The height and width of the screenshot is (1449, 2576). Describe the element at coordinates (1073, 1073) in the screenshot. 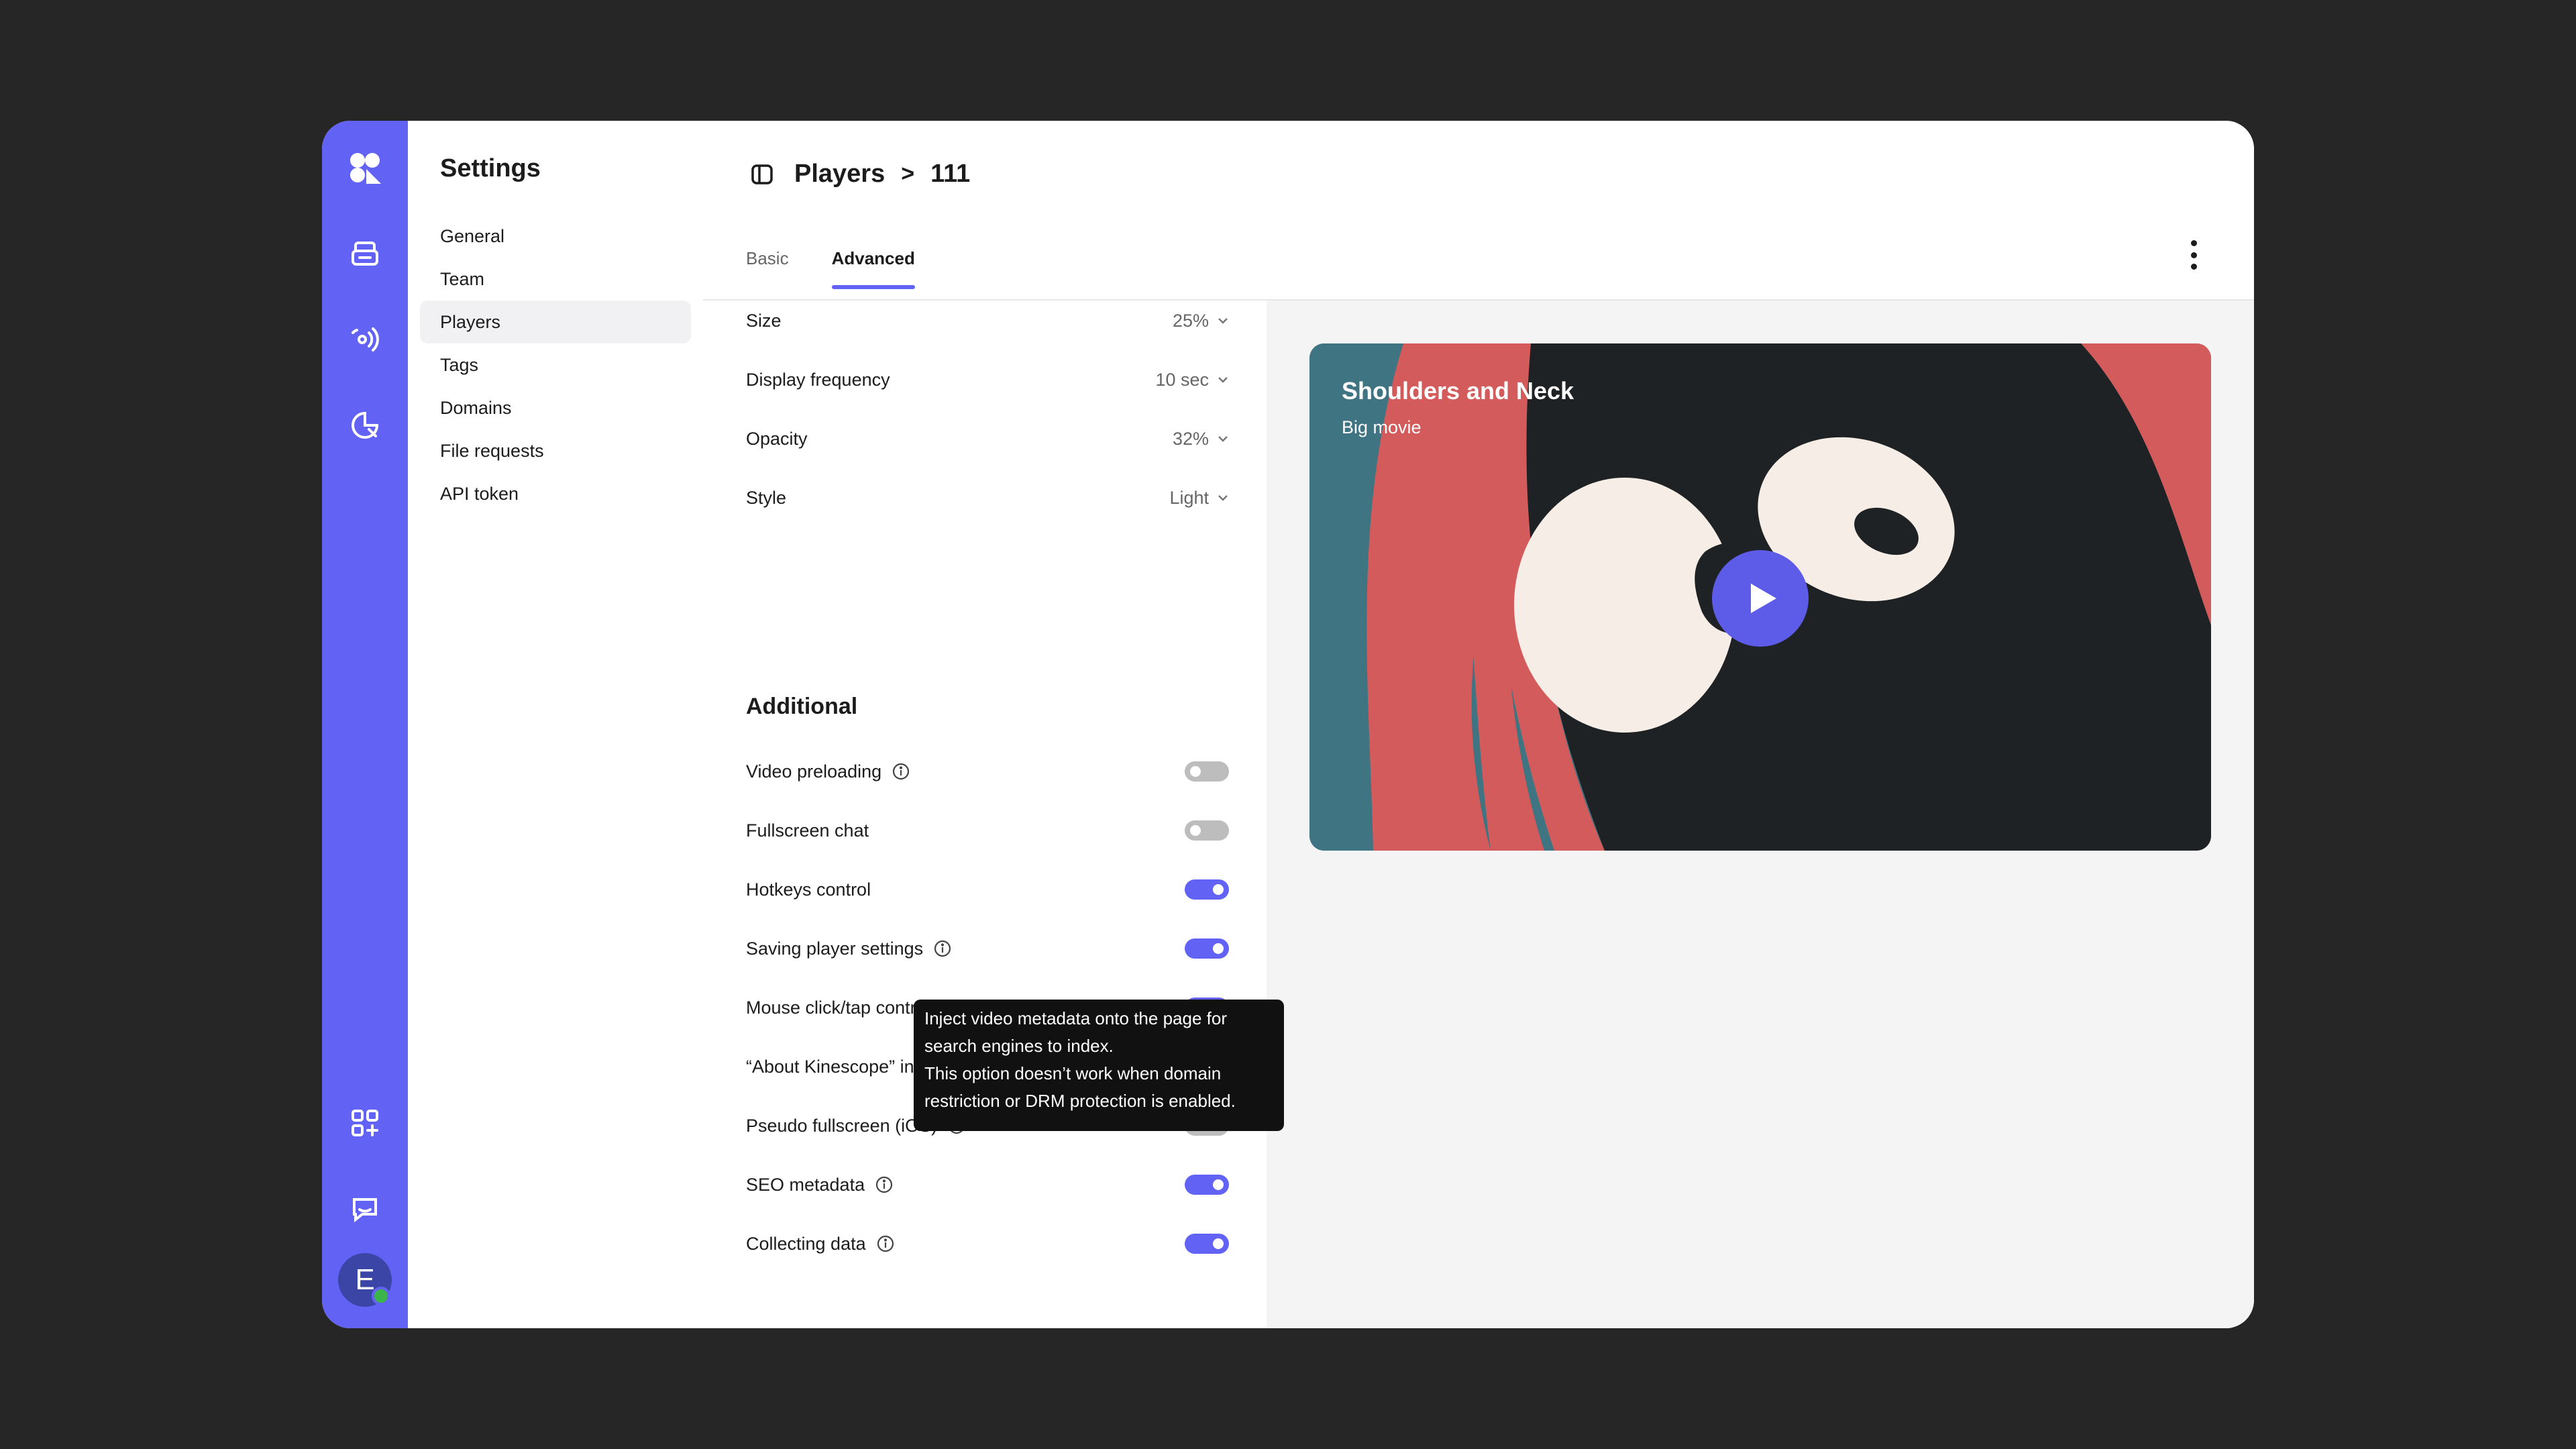

I see `tooltip-line: This option doesn’t work when domain` at that location.